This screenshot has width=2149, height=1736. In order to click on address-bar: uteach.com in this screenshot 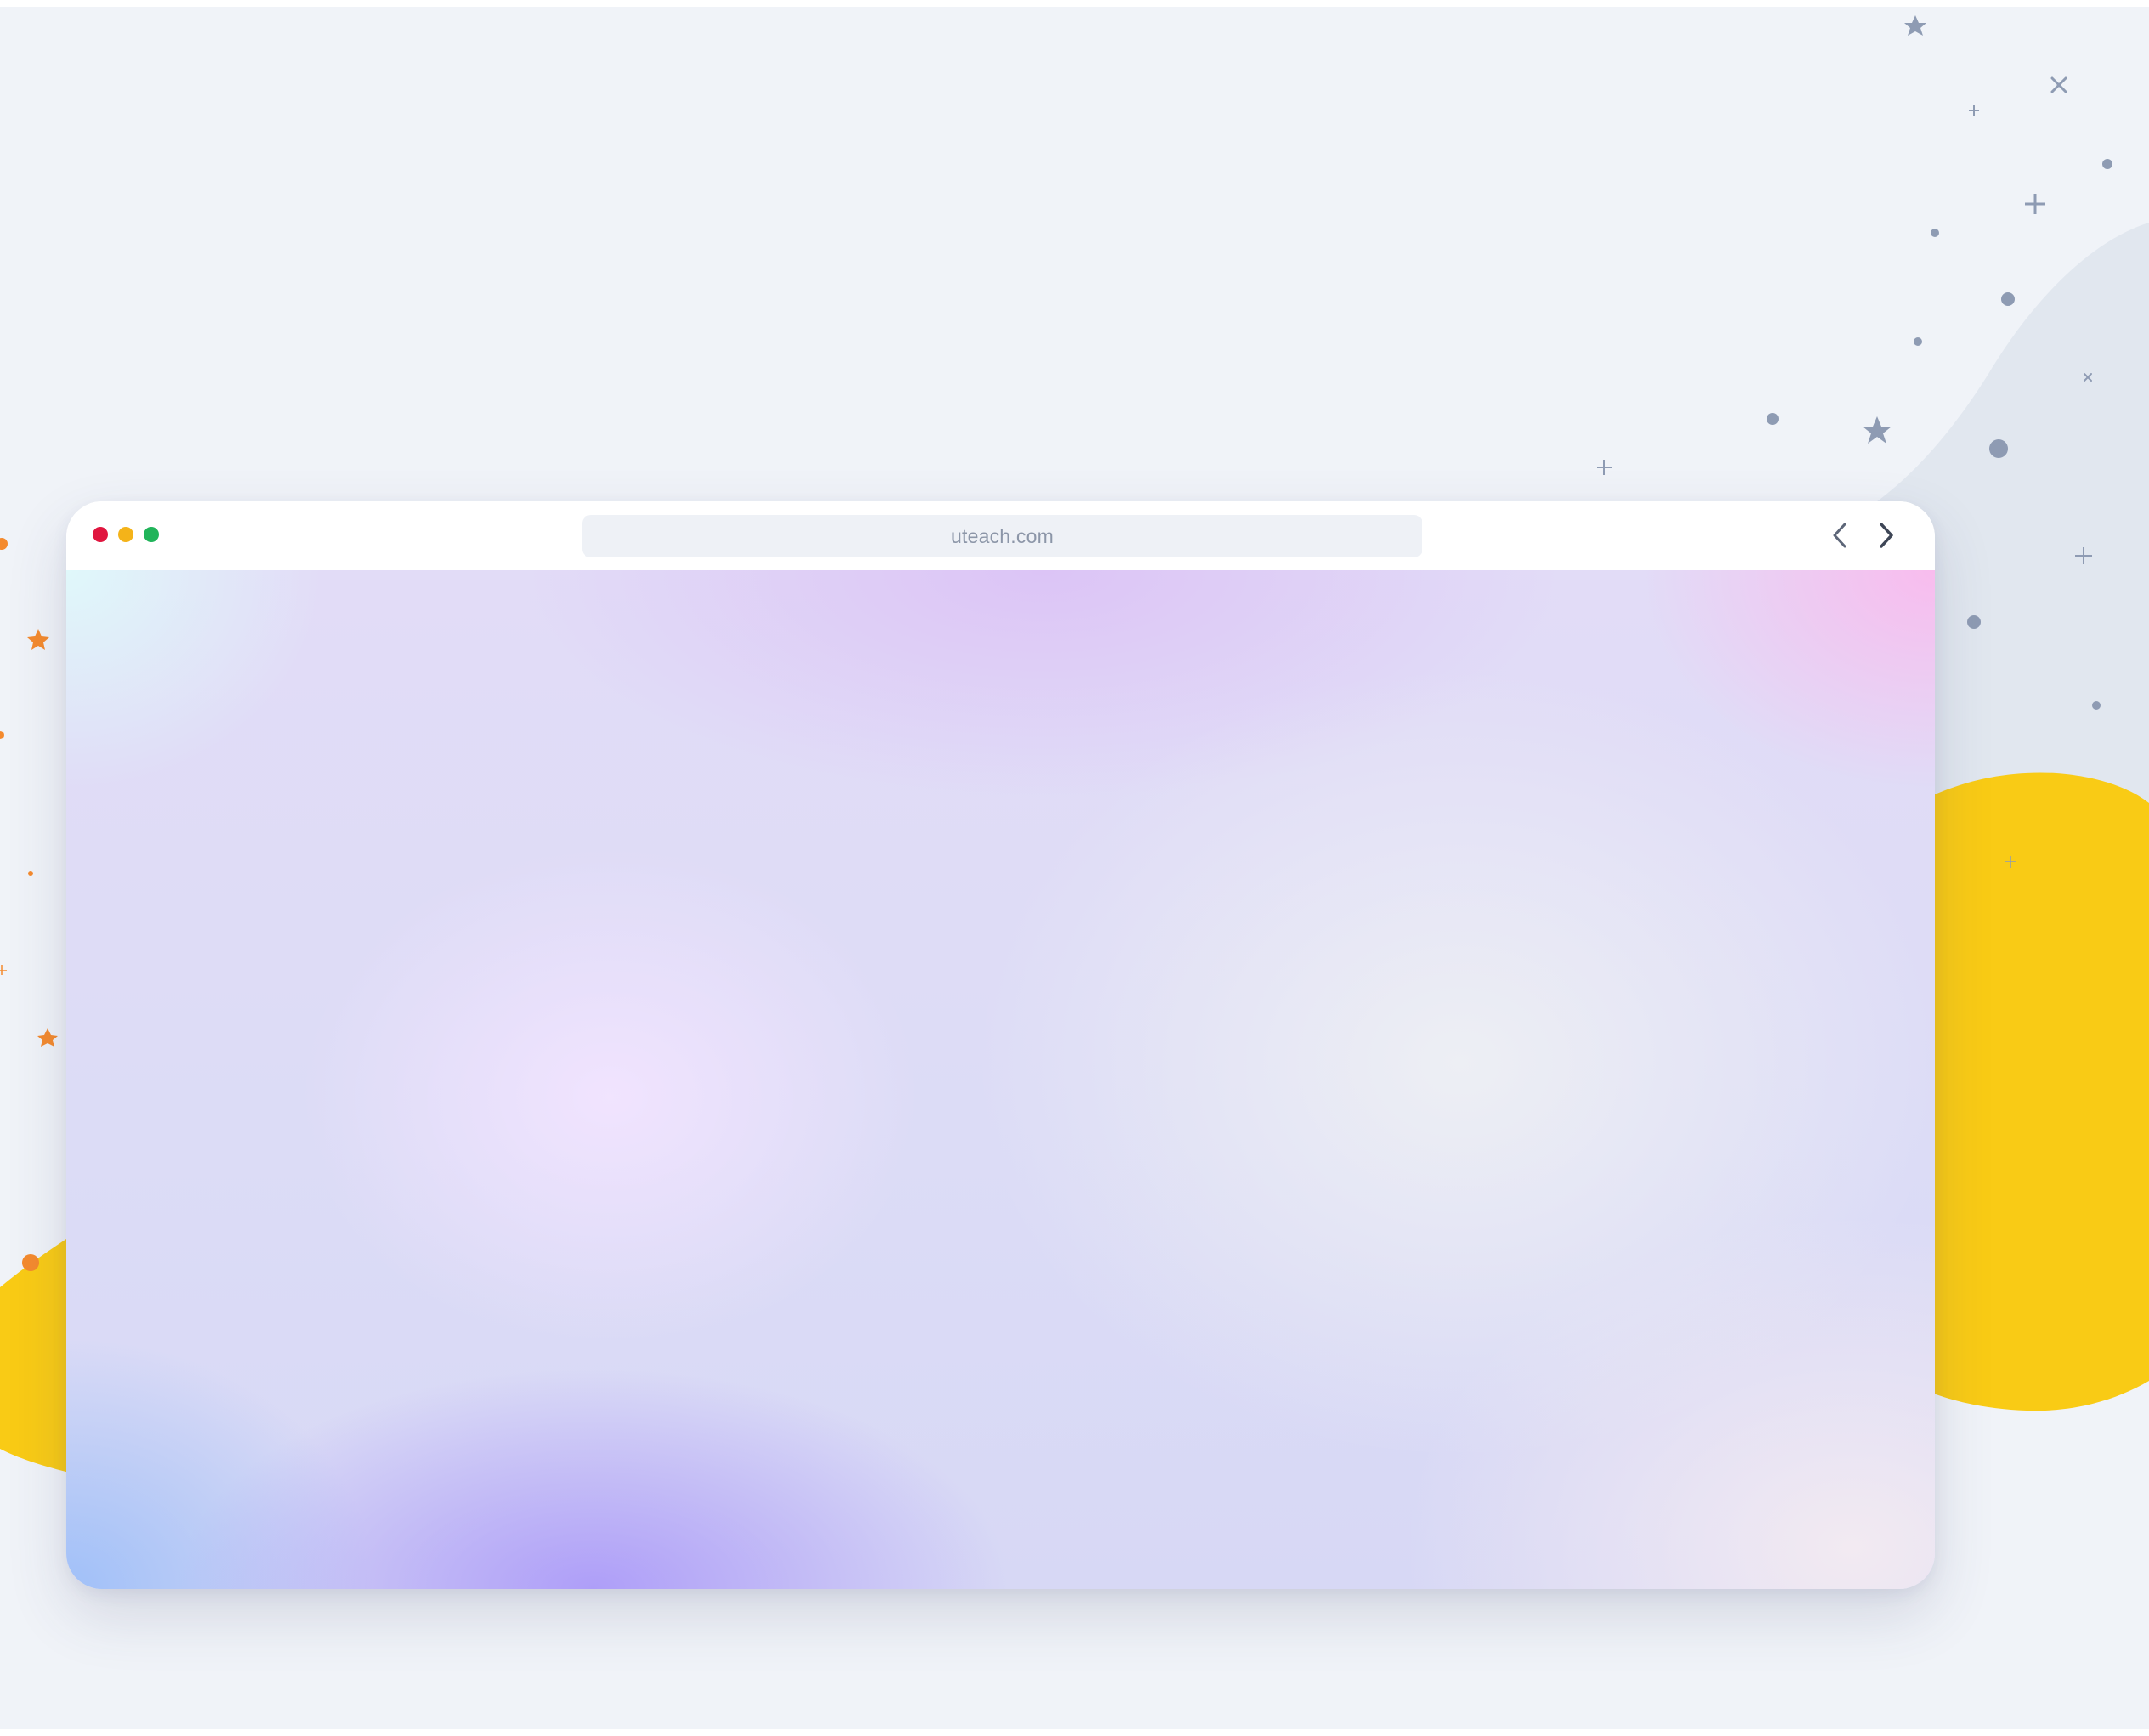, I will do `click(1002, 536)`.